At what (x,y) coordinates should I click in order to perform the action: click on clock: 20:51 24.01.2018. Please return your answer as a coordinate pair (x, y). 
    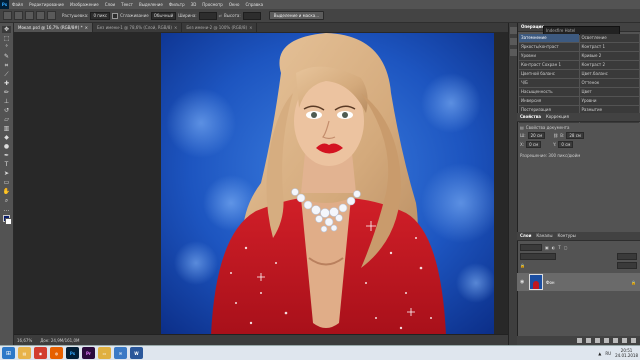
    Looking at the image, I should click on (626, 353).